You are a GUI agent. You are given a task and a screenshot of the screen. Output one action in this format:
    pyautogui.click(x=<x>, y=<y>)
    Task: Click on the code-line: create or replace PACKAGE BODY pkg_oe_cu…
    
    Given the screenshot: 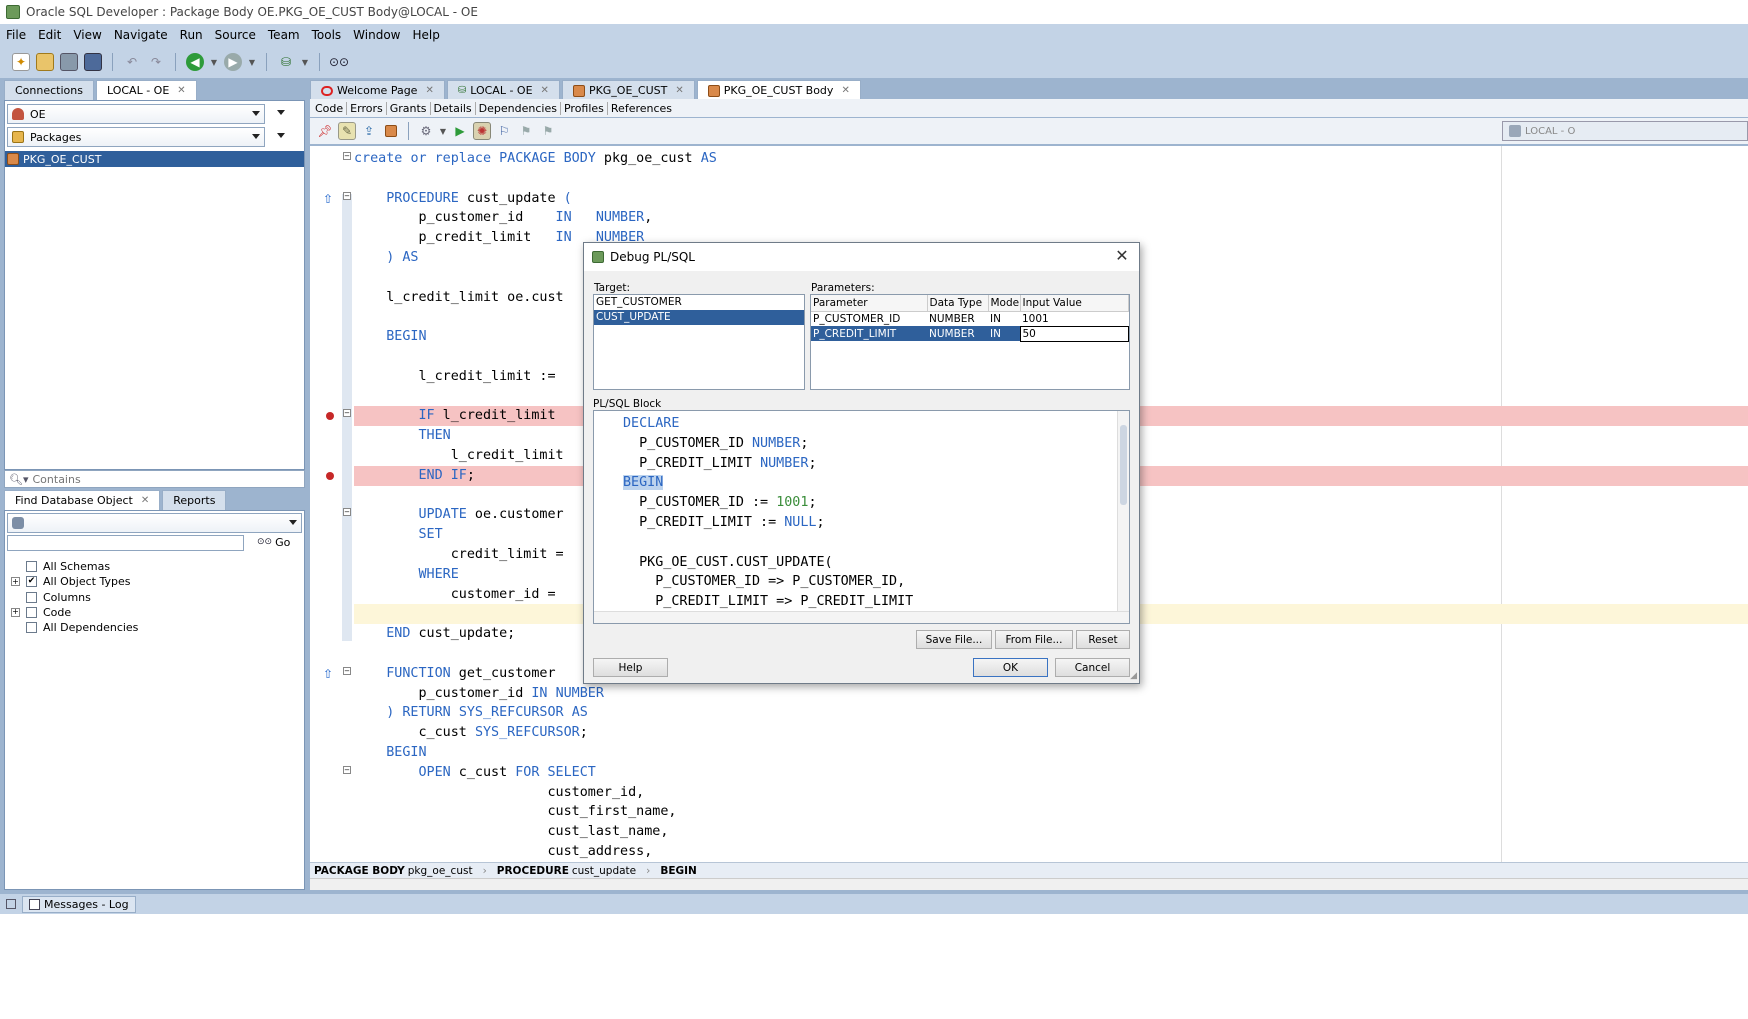 What is the action you would take?
    pyautogui.click(x=535, y=159)
    